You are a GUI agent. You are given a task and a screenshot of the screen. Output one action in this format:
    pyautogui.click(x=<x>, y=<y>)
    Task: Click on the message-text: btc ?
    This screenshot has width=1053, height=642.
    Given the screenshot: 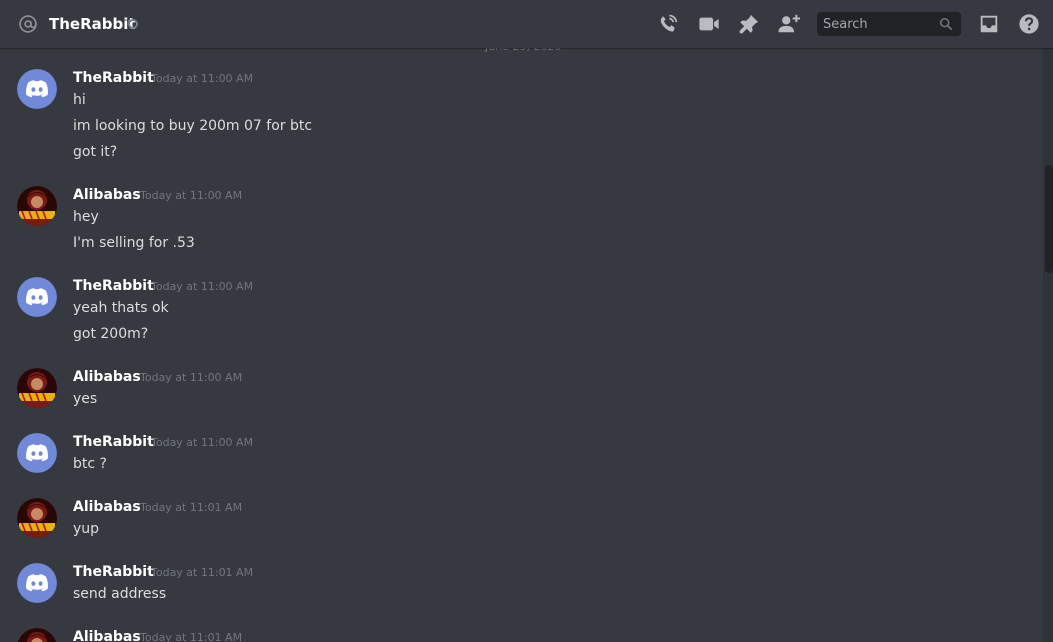 What is the action you would take?
    pyautogui.click(x=90, y=464)
    